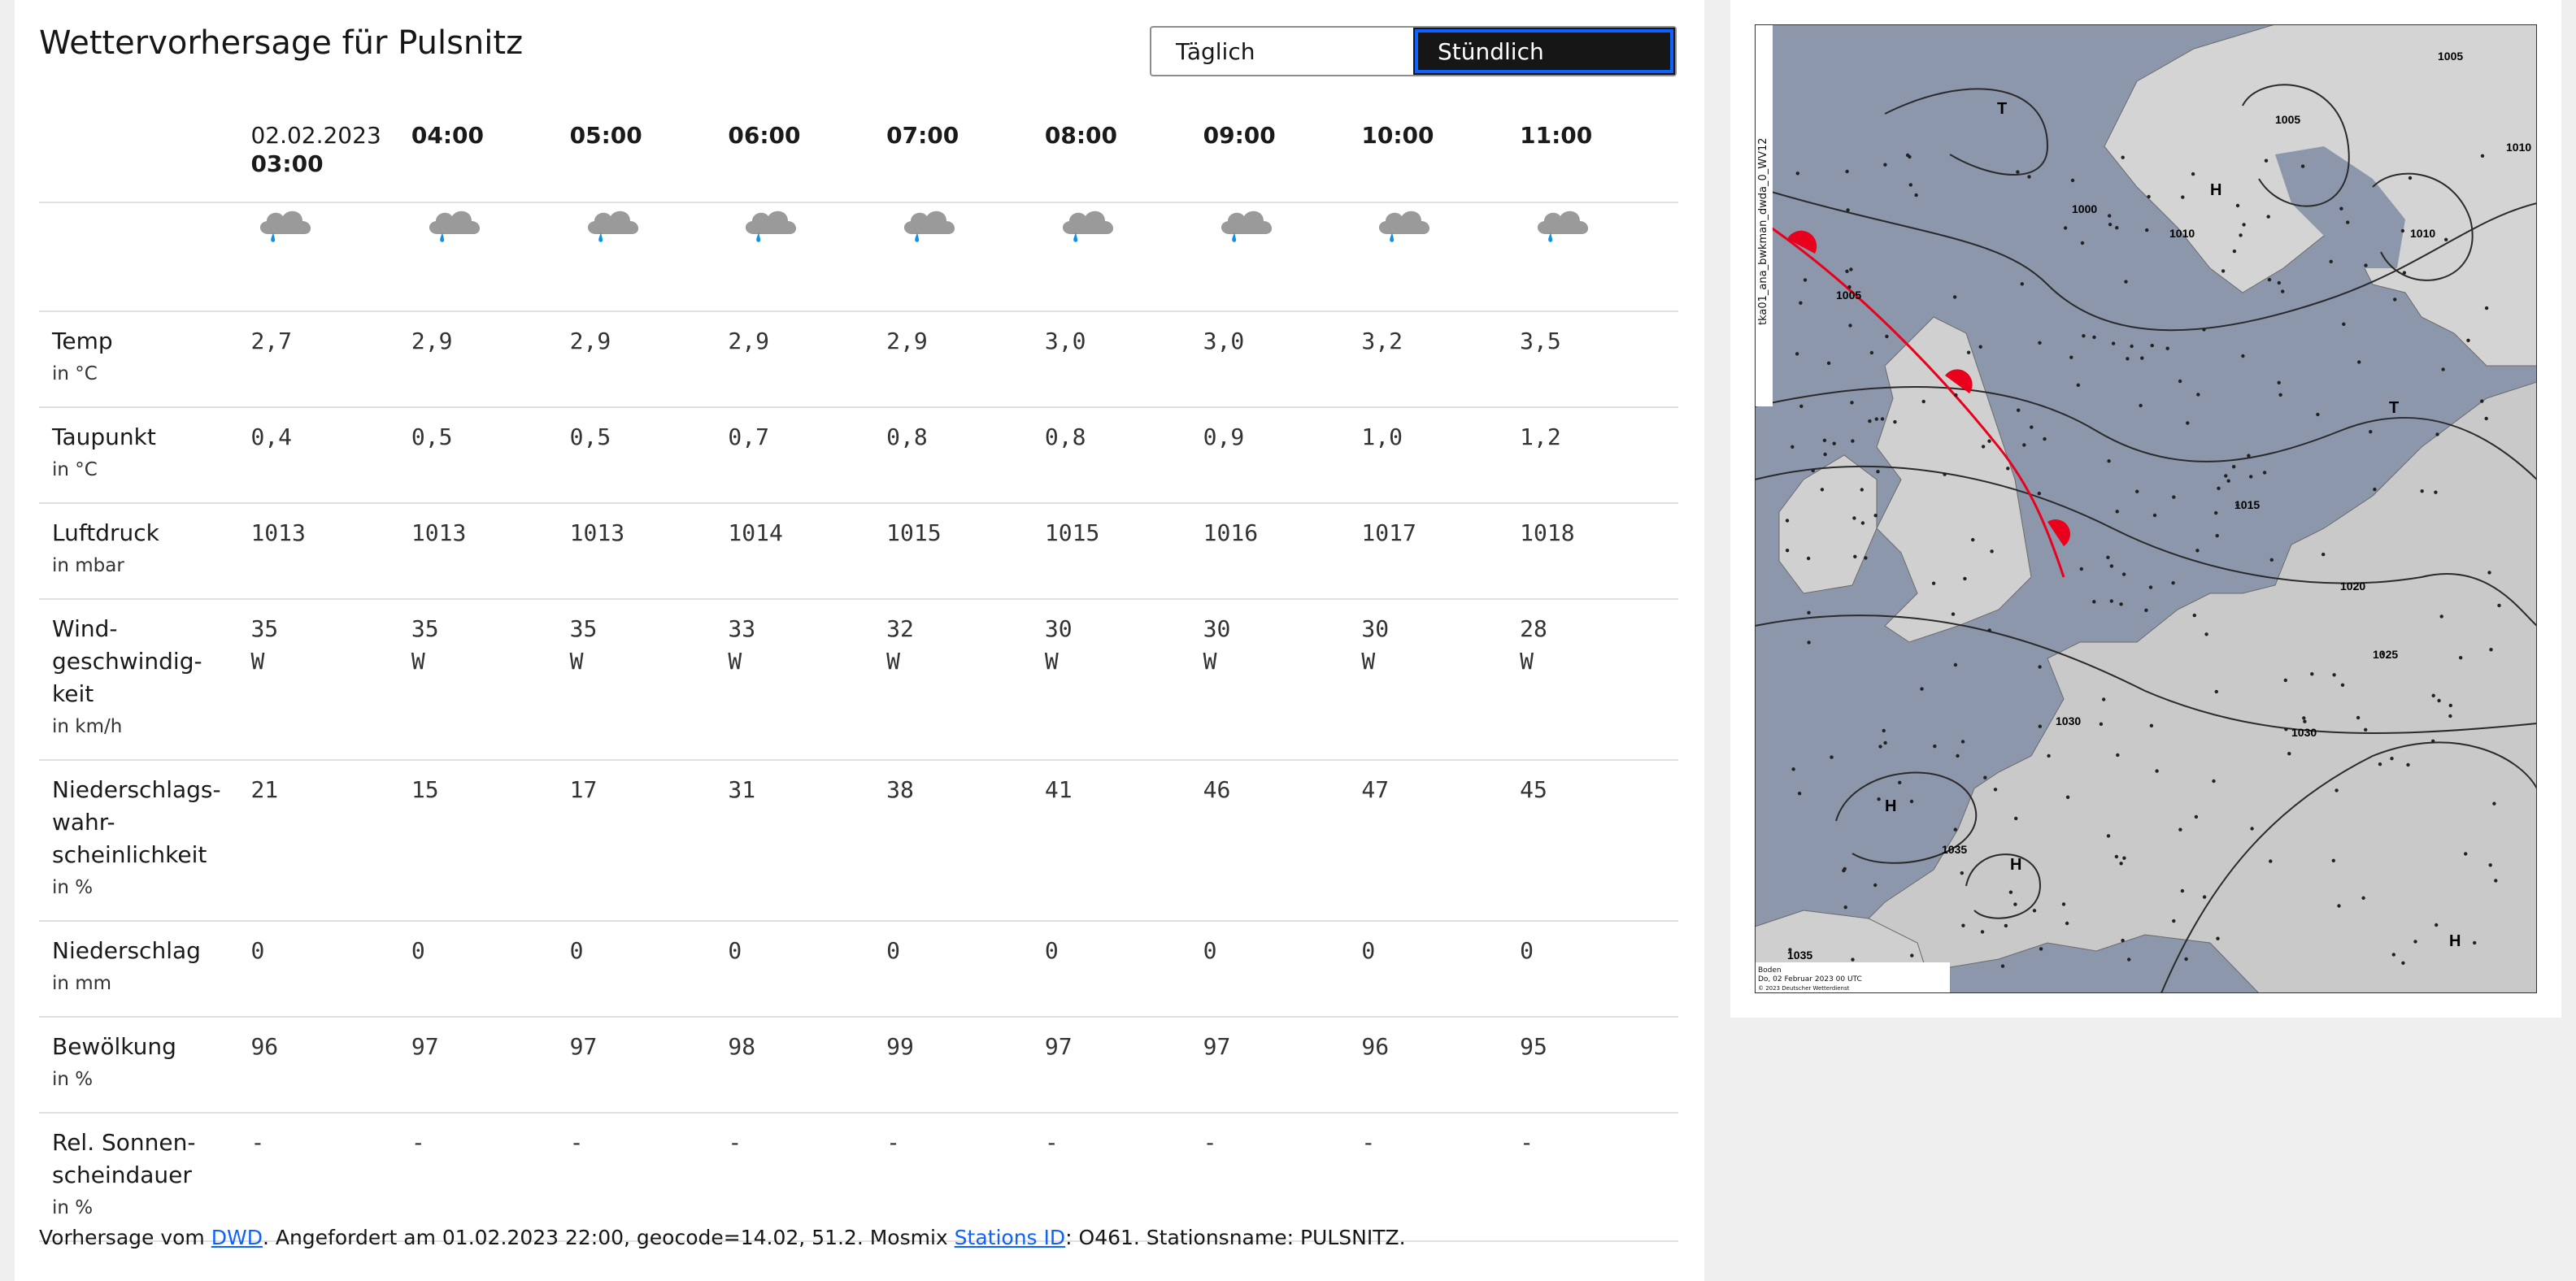  I want to click on row-value: 3,5, so click(1599, 359).